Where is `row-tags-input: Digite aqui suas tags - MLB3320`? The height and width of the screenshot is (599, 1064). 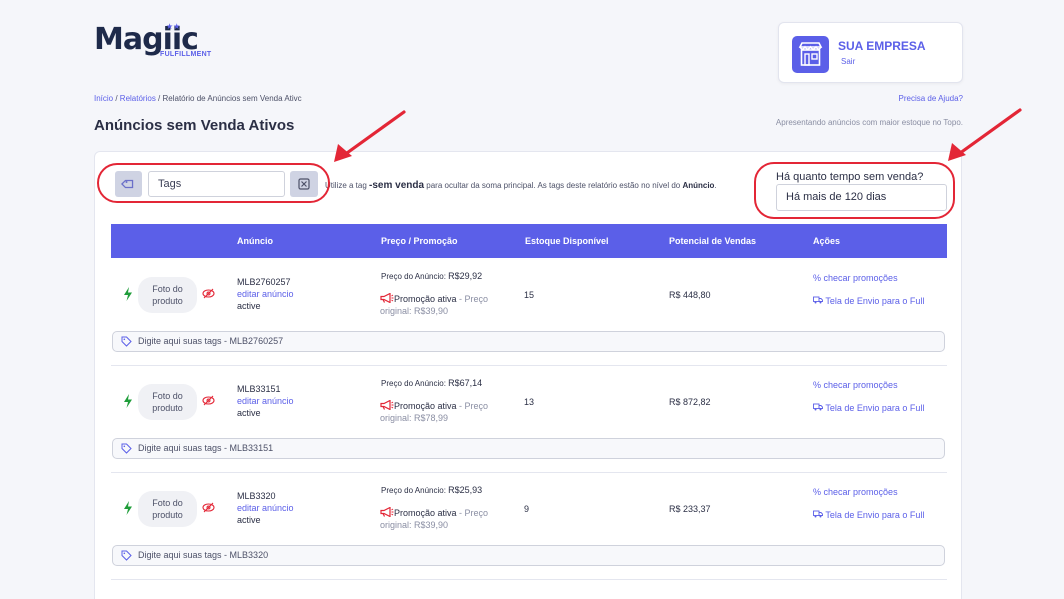 row-tags-input: Digite aqui suas tags - MLB3320 is located at coordinates (528, 555).